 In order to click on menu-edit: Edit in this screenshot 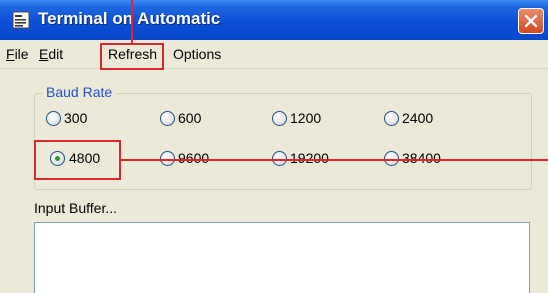, I will do `click(51, 54)`.